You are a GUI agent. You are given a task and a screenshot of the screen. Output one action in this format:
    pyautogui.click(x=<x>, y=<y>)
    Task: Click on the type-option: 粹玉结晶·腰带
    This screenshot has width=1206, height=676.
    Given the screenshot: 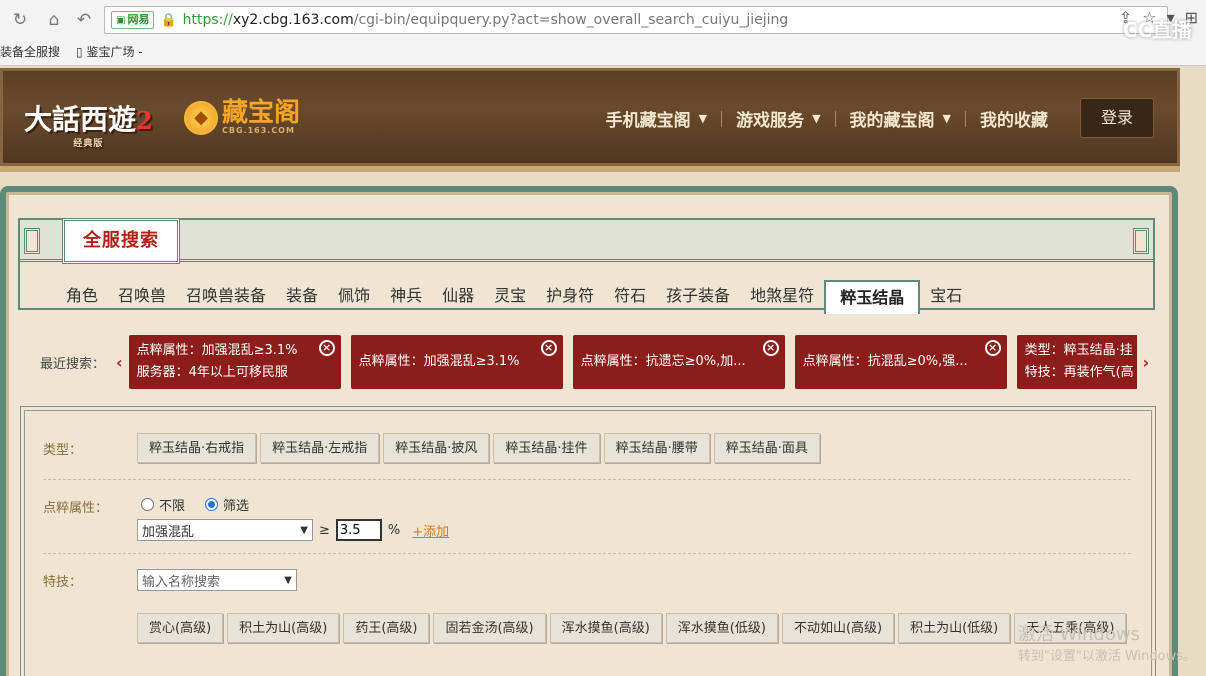 What is the action you would take?
    pyautogui.click(x=656, y=448)
    